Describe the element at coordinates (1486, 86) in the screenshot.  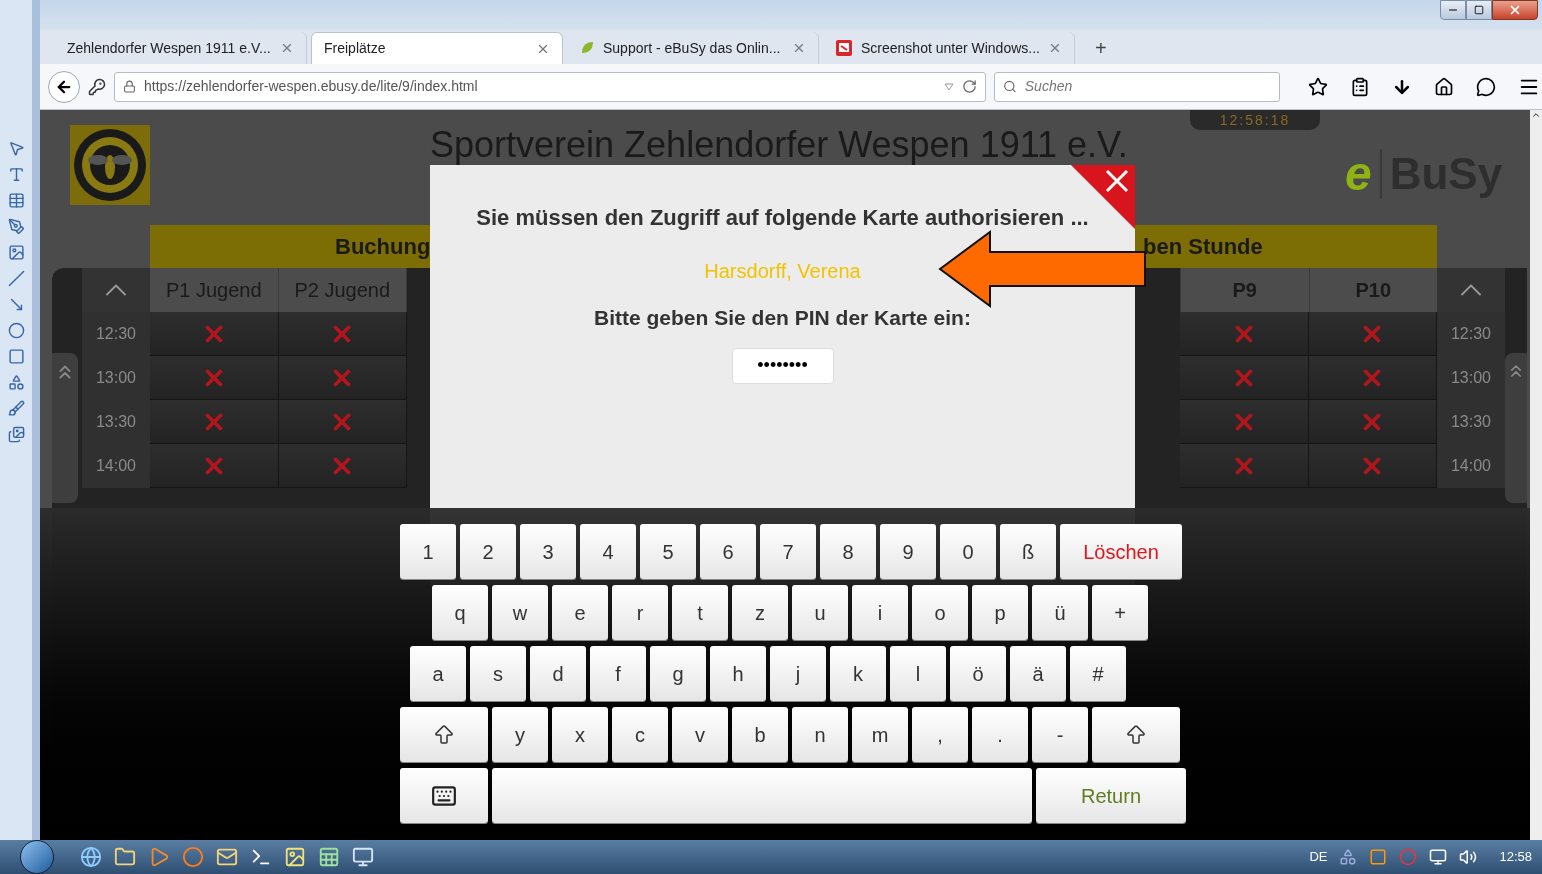
I see `chat-icon` at that location.